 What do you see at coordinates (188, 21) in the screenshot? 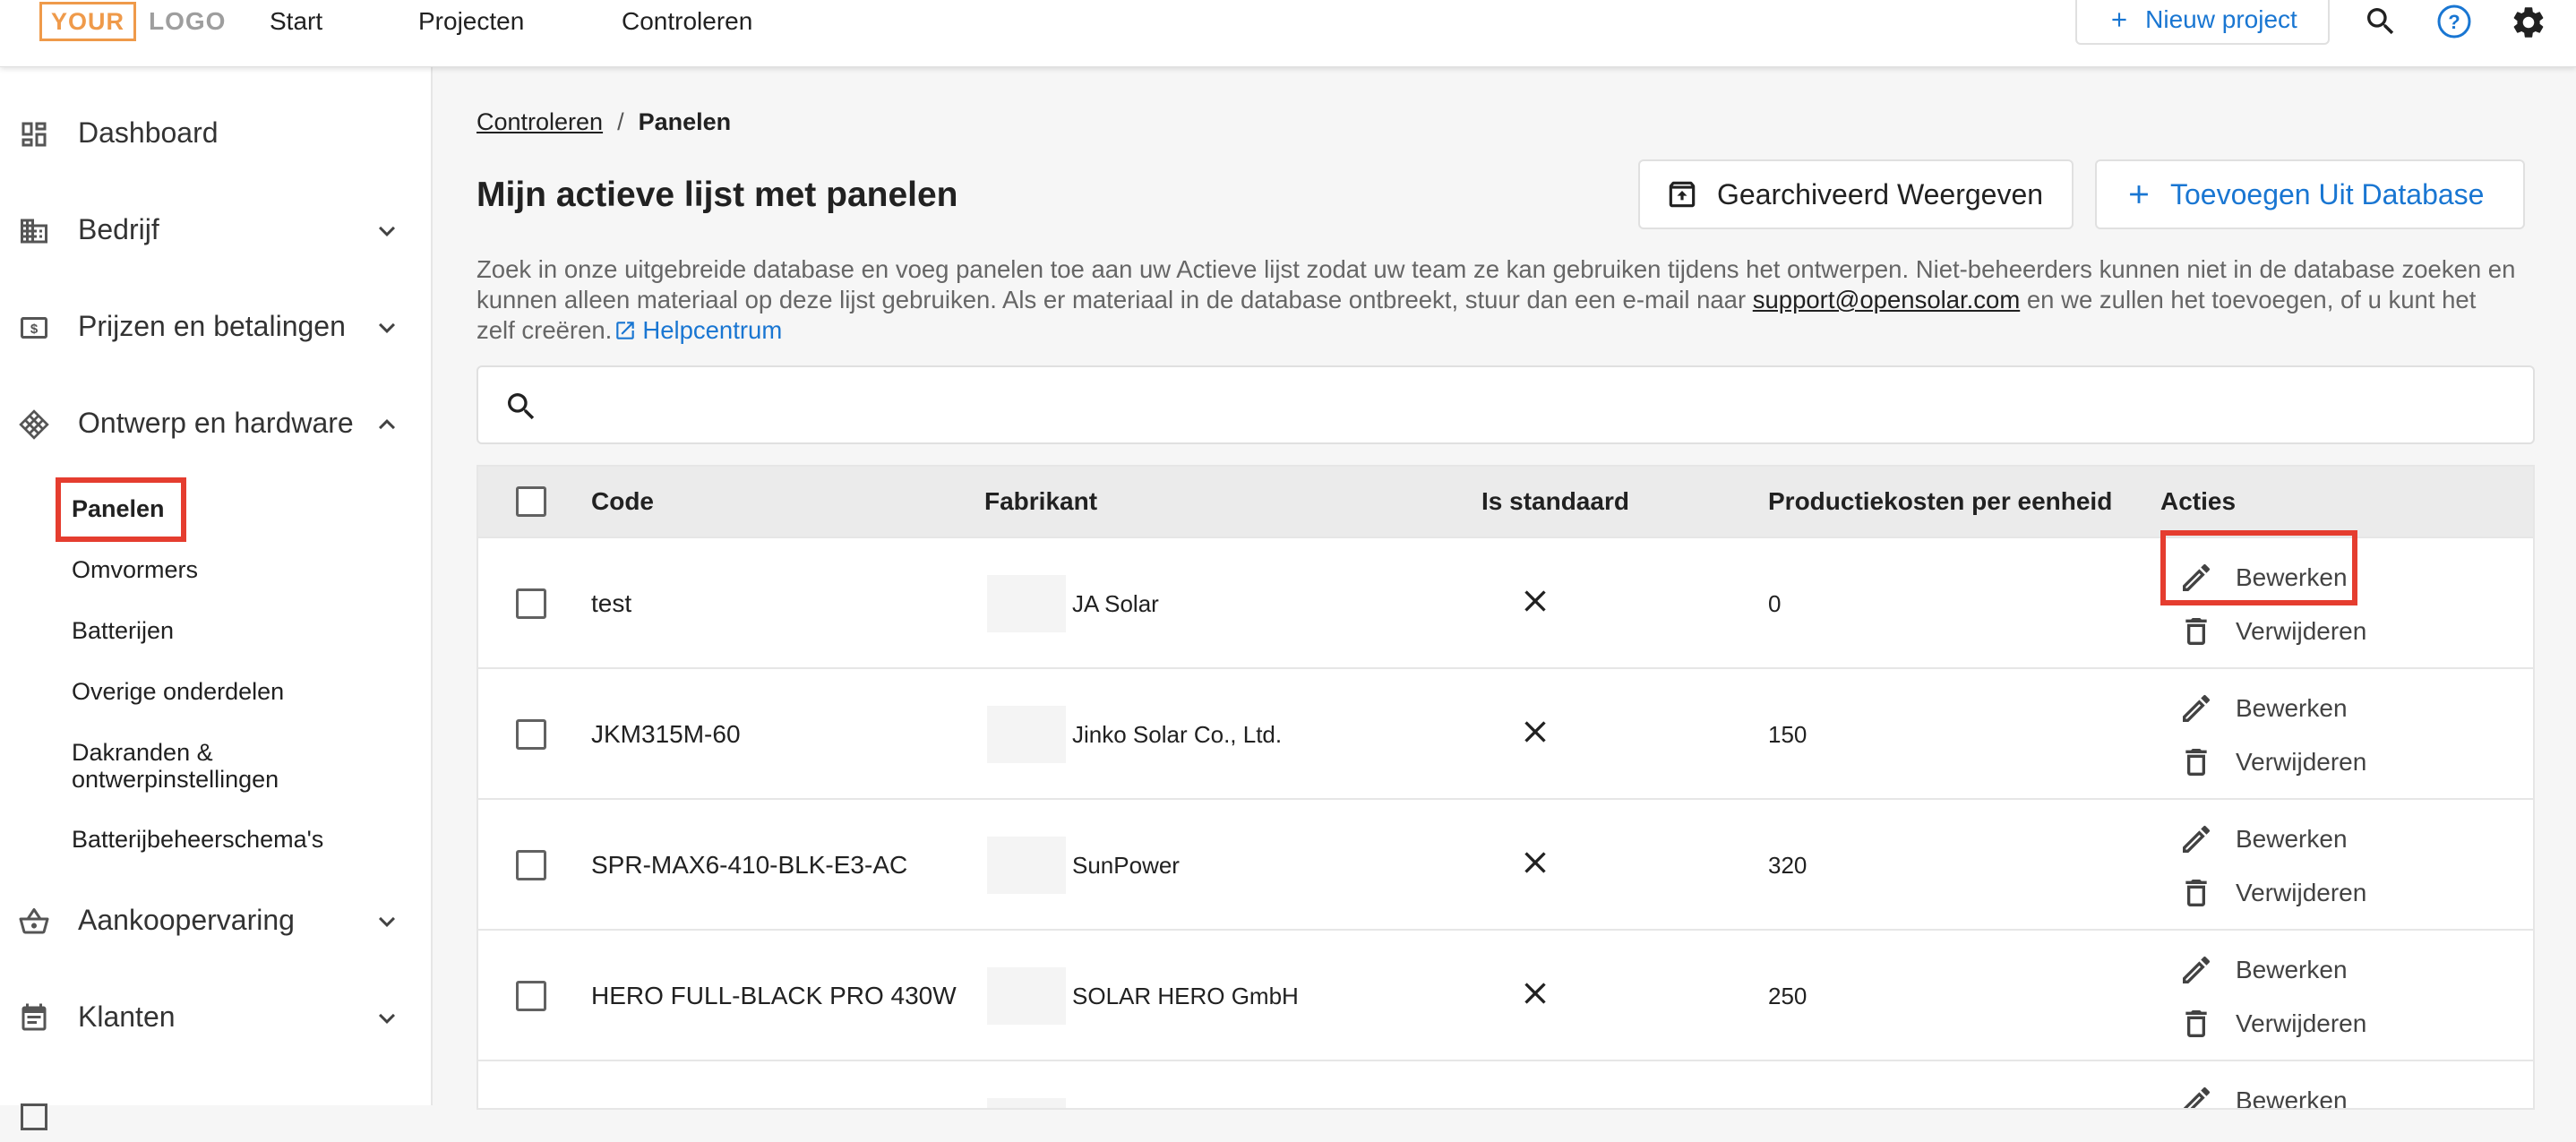
I see `logo-logo-text: LOGO` at bounding box center [188, 21].